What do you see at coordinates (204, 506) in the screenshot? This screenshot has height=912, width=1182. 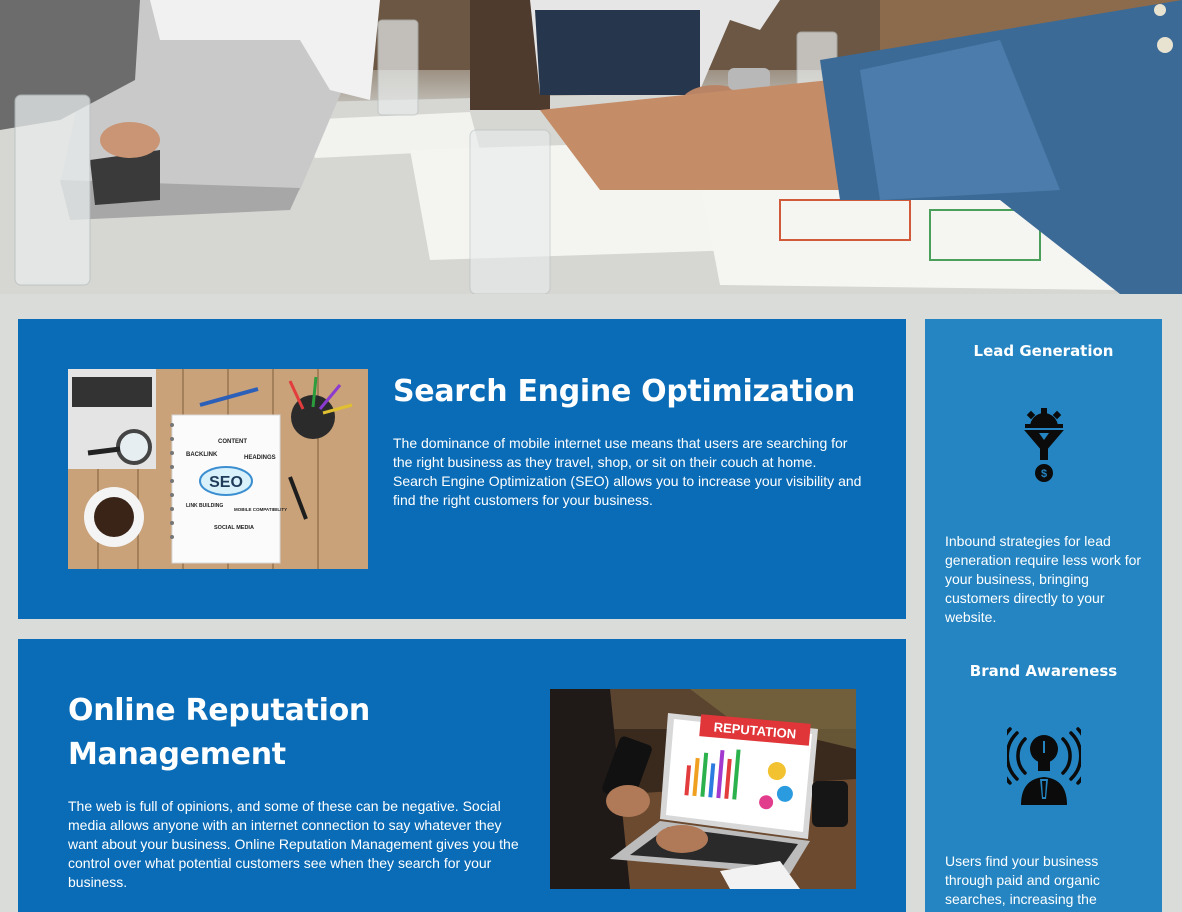 I see `seo-word: LINK BUILDING` at bounding box center [204, 506].